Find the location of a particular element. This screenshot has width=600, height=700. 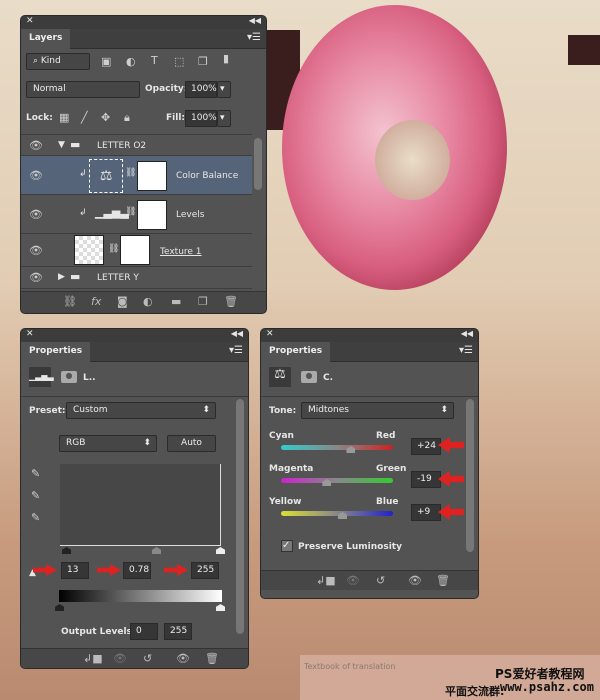

folder-icon: ▬ is located at coordinates (75, 144).